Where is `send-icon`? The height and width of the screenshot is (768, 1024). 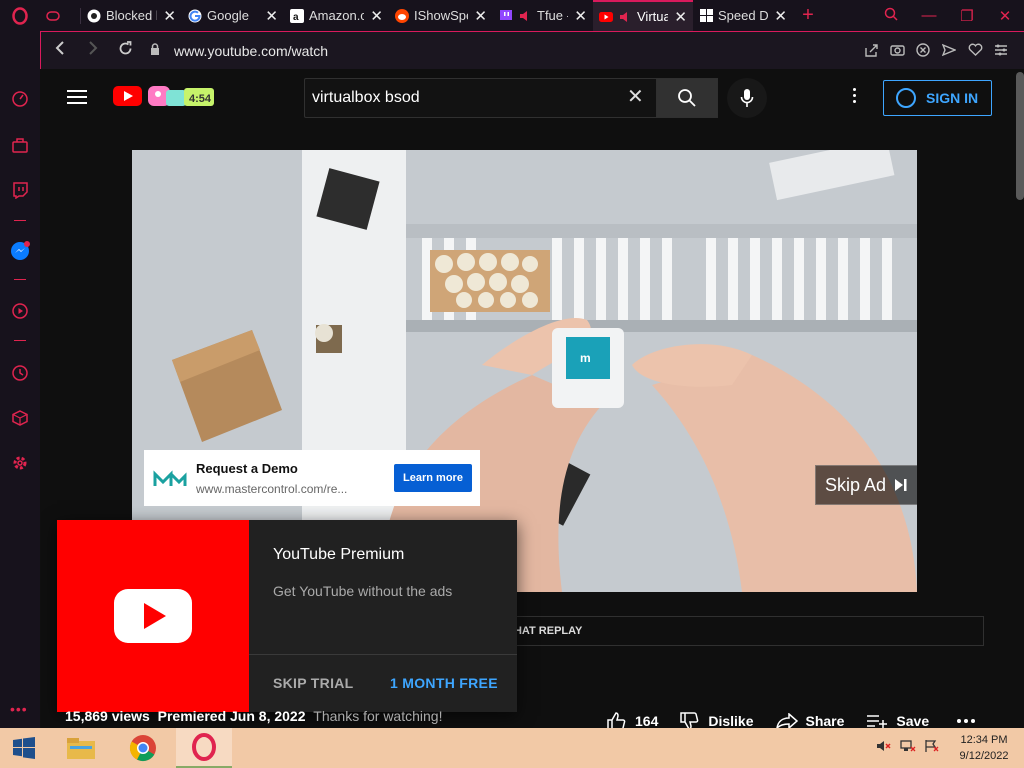
send-icon is located at coordinates (949, 51).